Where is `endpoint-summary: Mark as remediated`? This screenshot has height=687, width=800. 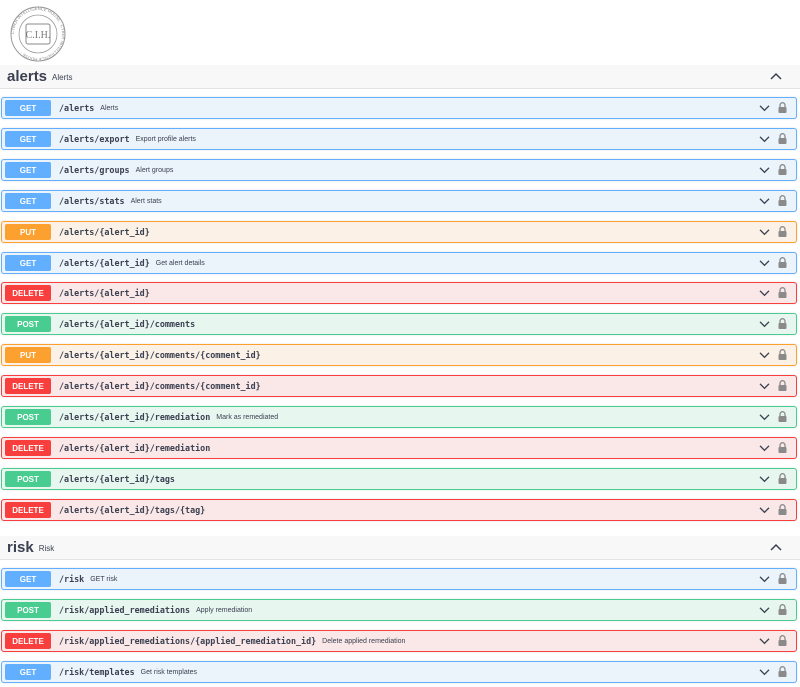
endpoint-summary: Mark as remediated is located at coordinates (247, 417).